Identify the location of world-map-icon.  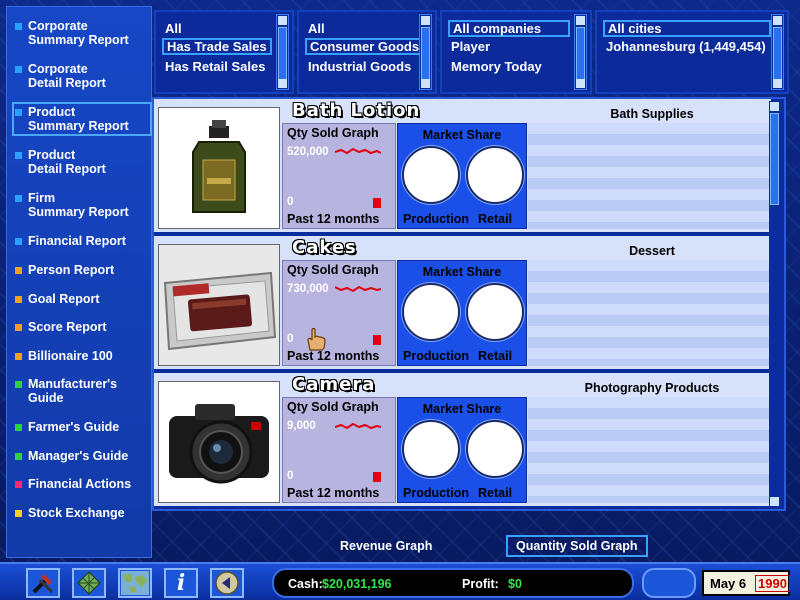
(135, 583).